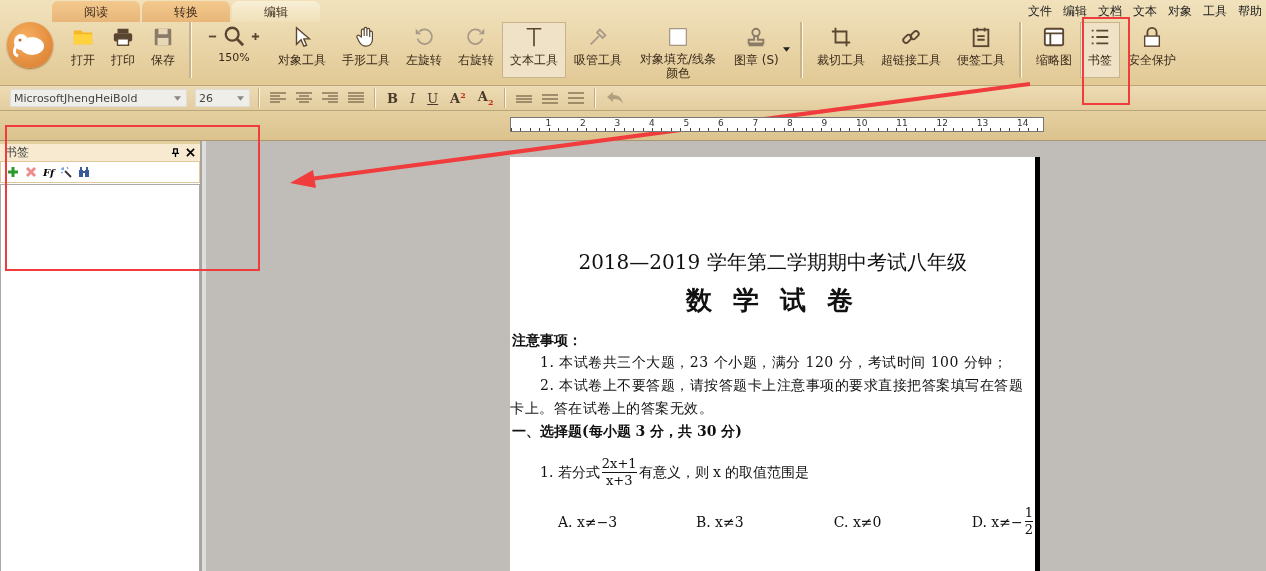 The width and height of the screenshot is (1266, 571). I want to click on note-paragraph: 2. 本试卷上不要答题，请按答题卡上注意事项的要求直接把答案填写在答题卡上。答在试卷上的答案无效。, so click(767, 397).